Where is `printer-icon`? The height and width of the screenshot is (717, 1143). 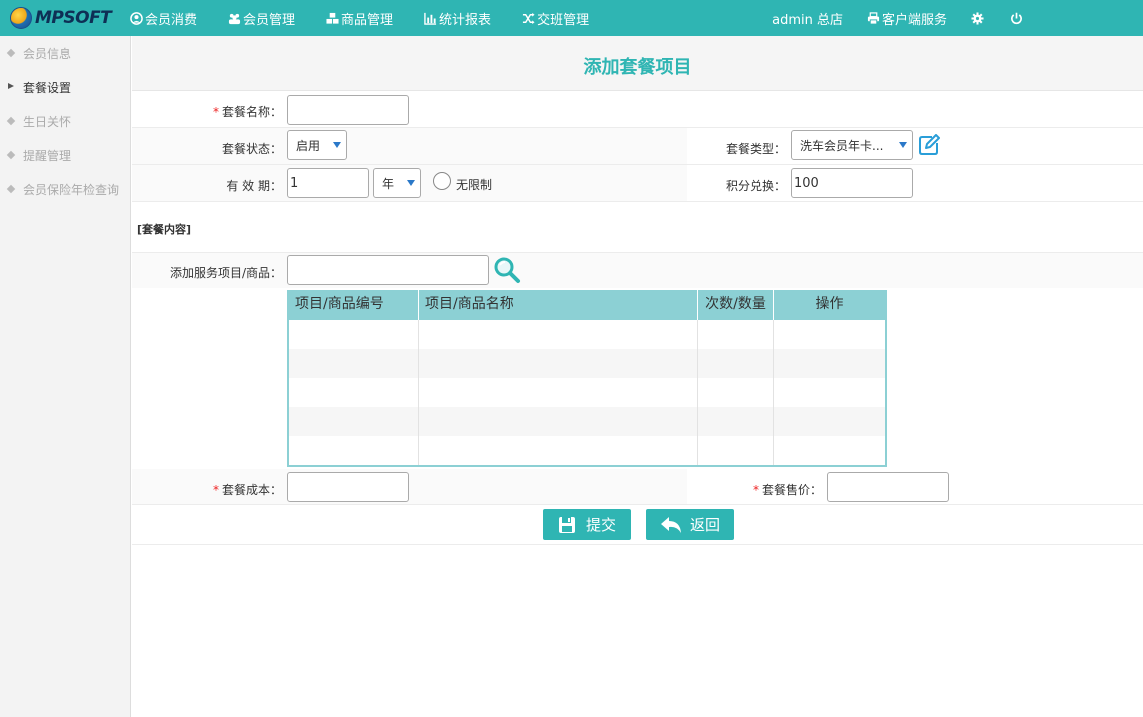
printer-icon is located at coordinates (873, 18).